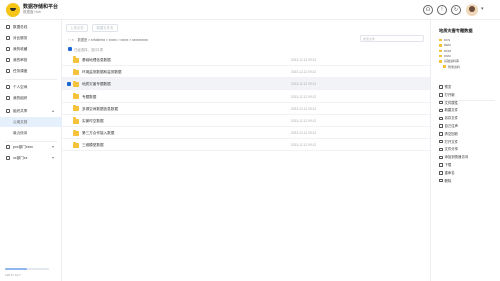 The width and height of the screenshot is (500, 281). Describe the element at coordinates (246, 109) in the screenshot. I see `list-item: 多源空间数据信息数据 2023-12-12 09:12` at that location.